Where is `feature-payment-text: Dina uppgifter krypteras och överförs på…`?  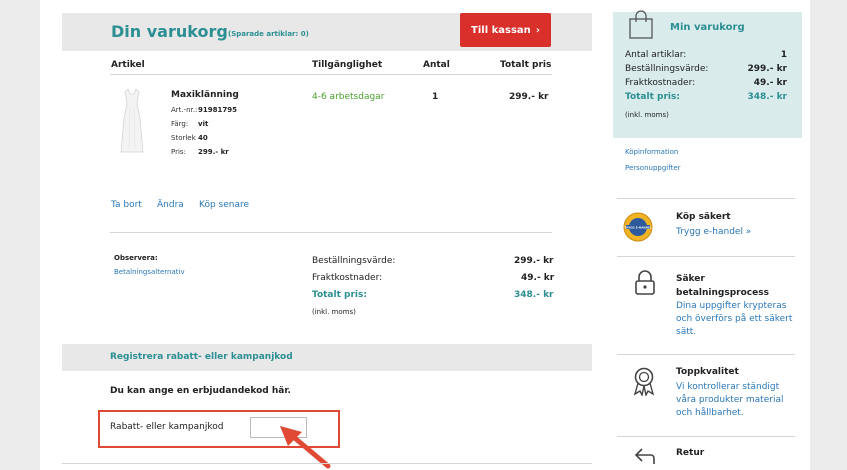
feature-payment-text: Dina uppgifter krypteras och överförs på… is located at coordinates (734, 319).